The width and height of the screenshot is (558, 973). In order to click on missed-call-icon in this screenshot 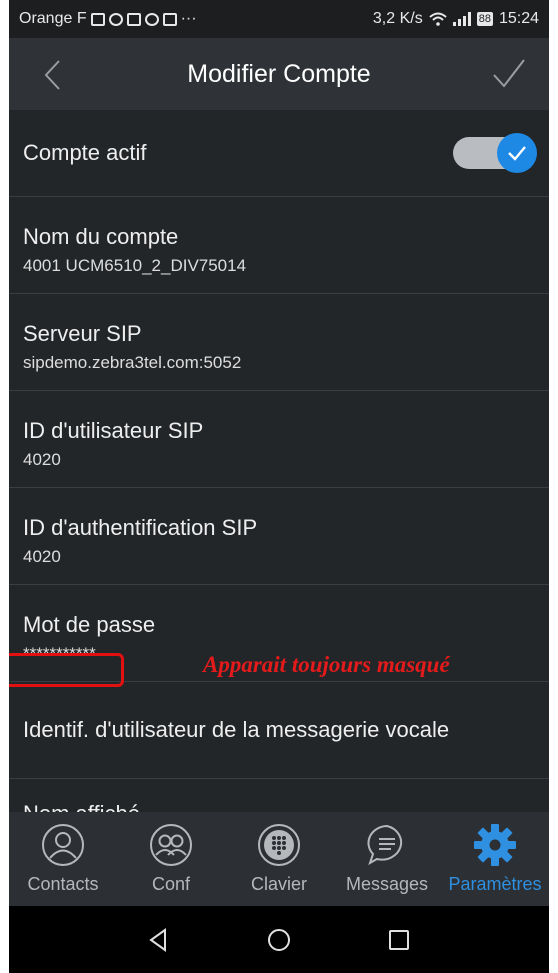, I will do `click(115, 19)`.